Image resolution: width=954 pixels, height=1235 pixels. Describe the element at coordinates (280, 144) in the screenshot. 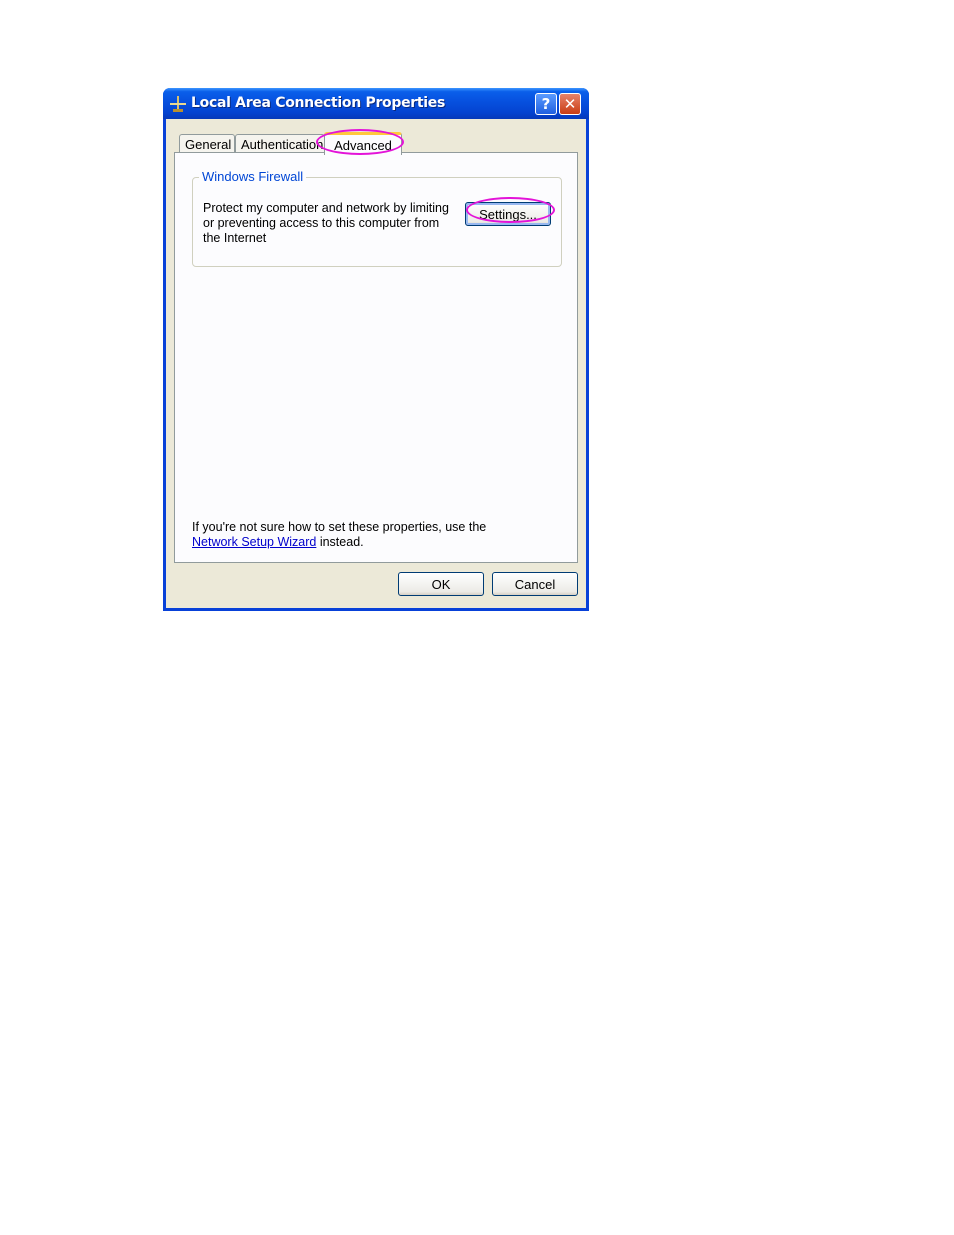

I see `tab-authentication: Authentication` at that location.